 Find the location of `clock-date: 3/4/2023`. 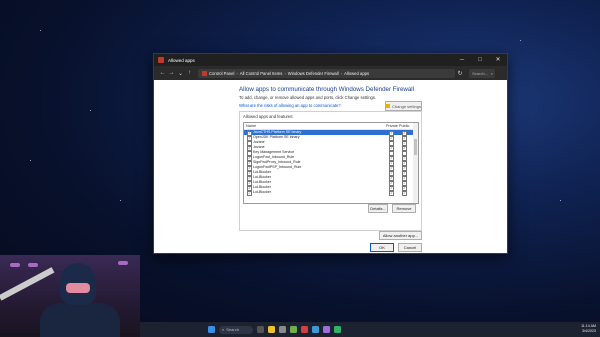

clock-date: 3/4/2023 is located at coordinates (589, 331).